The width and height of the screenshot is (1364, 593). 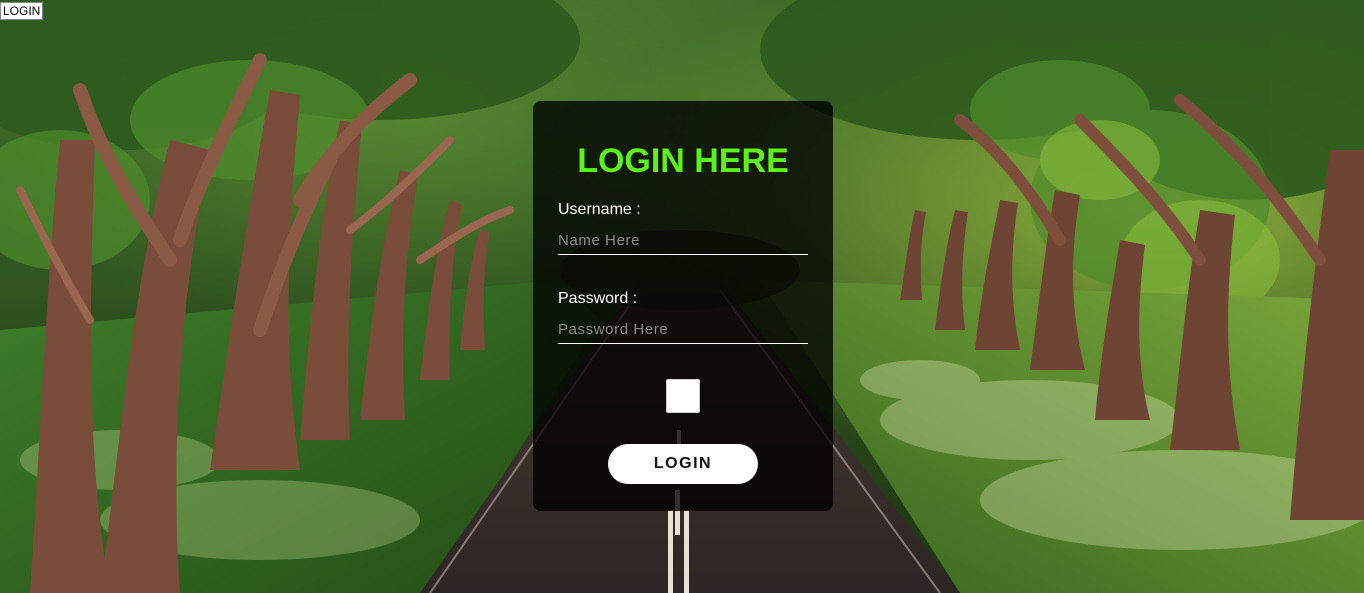 What do you see at coordinates (683, 396) in the screenshot?
I see `remember-checkbox` at bounding box center [683, 396].